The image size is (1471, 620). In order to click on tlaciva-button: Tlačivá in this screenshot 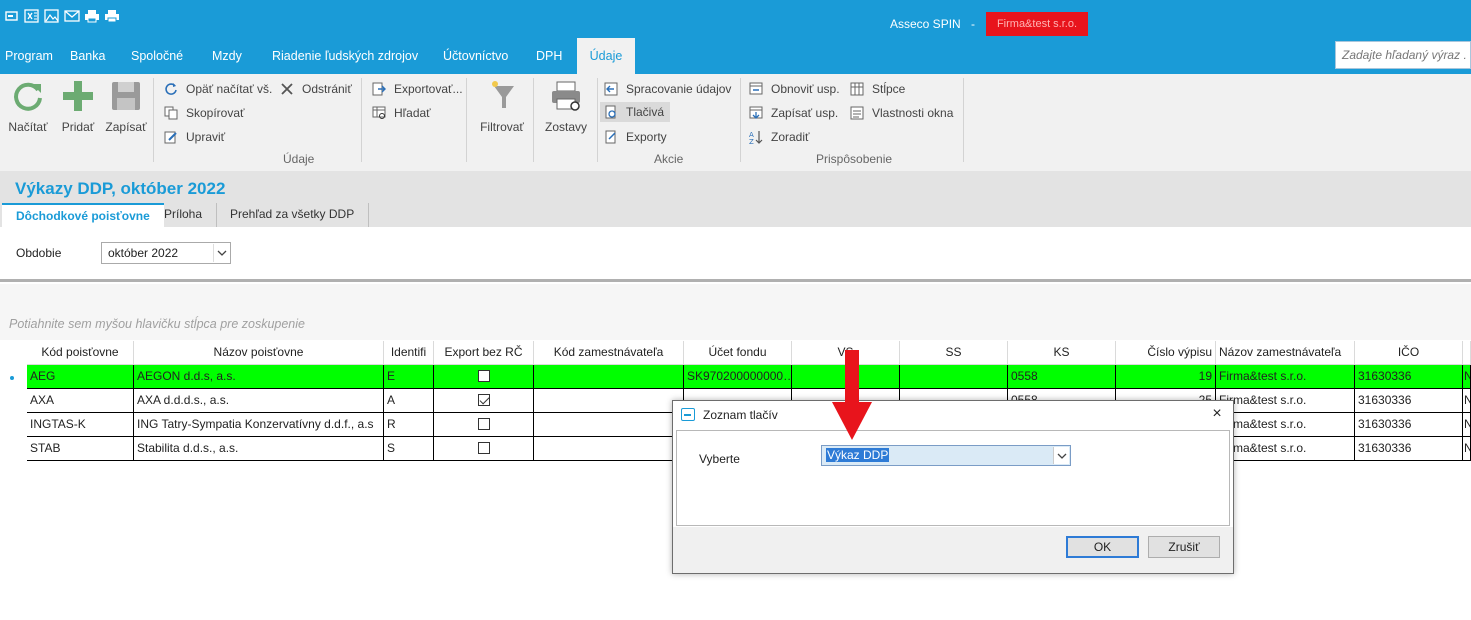, I will do `click(635, 112)`.